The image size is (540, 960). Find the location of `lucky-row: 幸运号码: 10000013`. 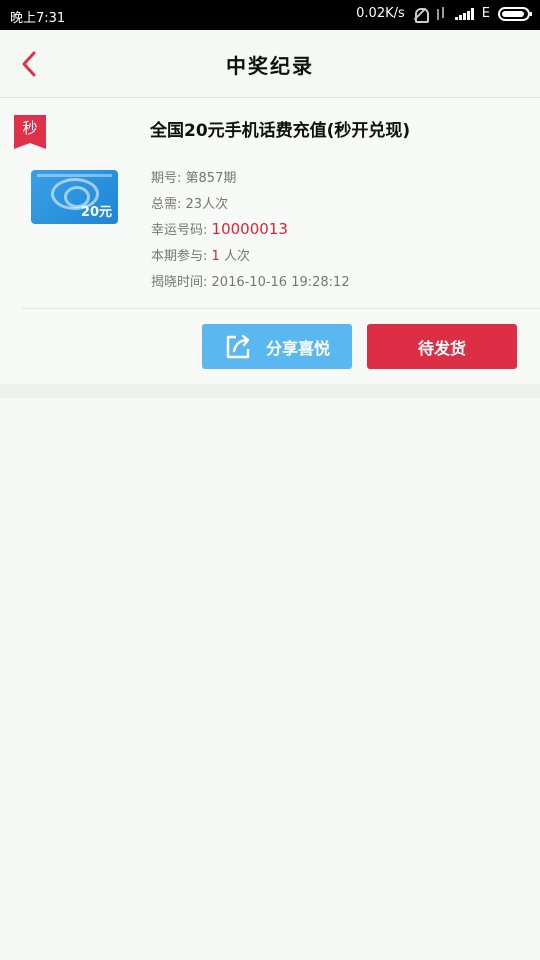

lucky-row: 幸运号码: 10000013 is located at coordinates (250, 232).